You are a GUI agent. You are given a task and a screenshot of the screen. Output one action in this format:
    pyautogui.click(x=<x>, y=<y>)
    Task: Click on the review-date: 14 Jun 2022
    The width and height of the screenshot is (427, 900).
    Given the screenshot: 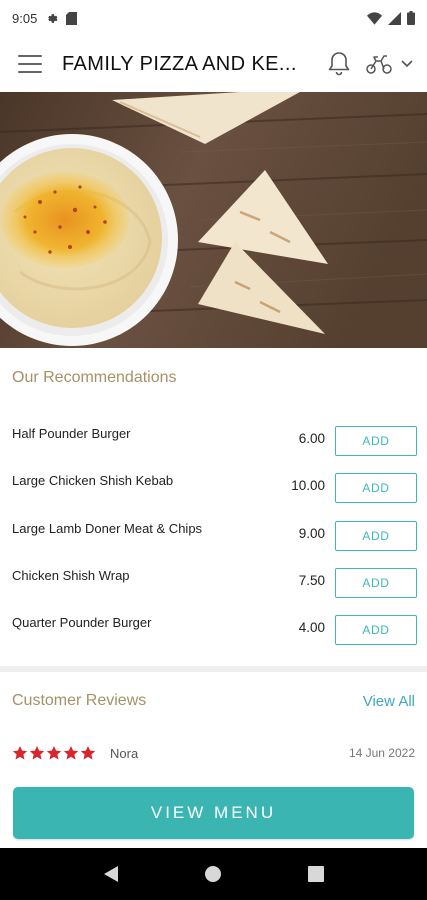 What is the action you would take?
    pyautogui.click(x=381, y=753)
    